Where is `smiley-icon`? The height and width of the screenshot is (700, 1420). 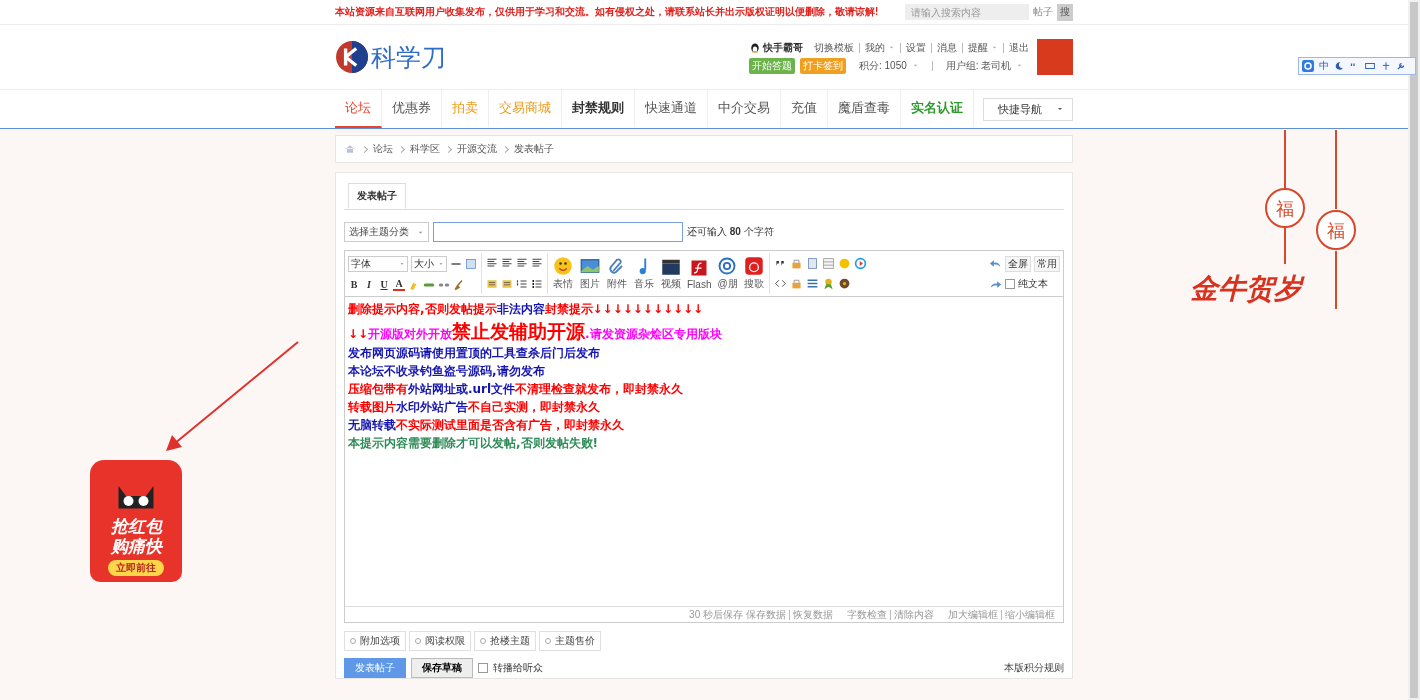 smiley-icon is located at coordinates (563, 266).